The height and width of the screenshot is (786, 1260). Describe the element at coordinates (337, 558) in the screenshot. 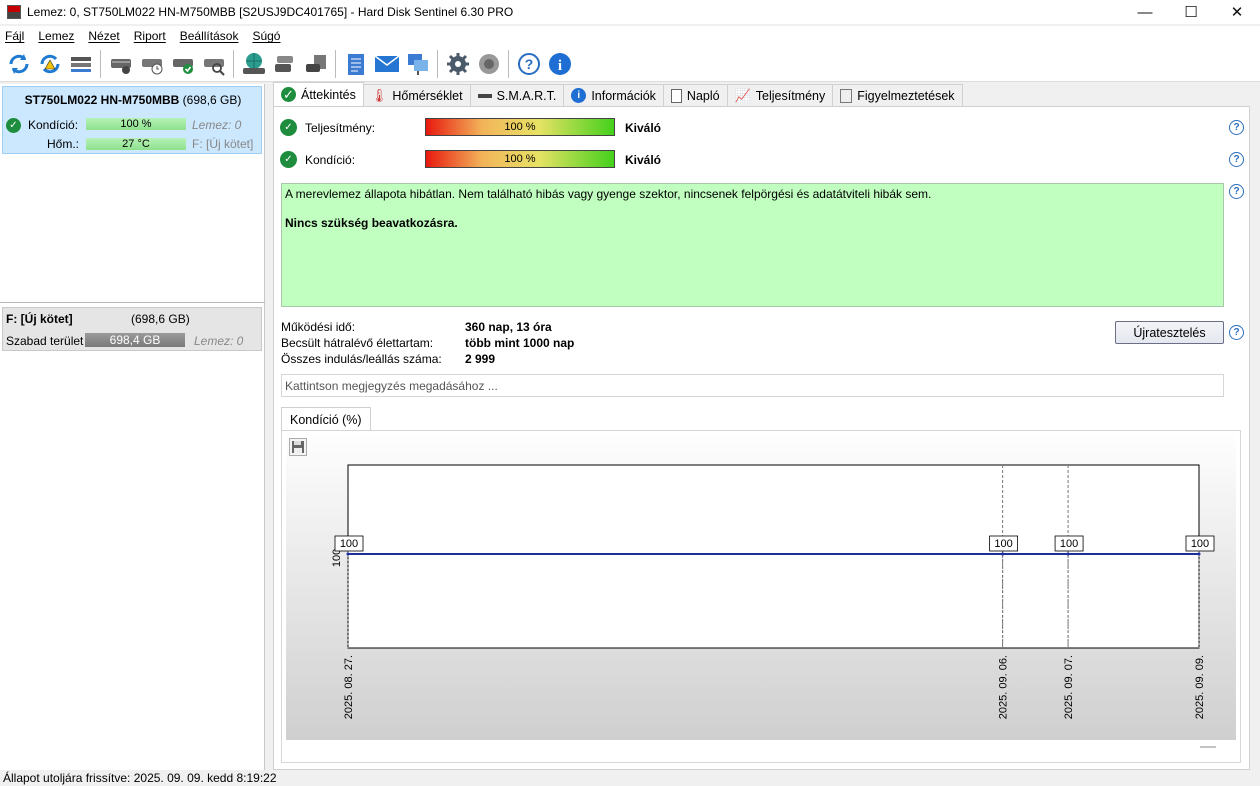

I see `y-tick-label: 100` at that location.